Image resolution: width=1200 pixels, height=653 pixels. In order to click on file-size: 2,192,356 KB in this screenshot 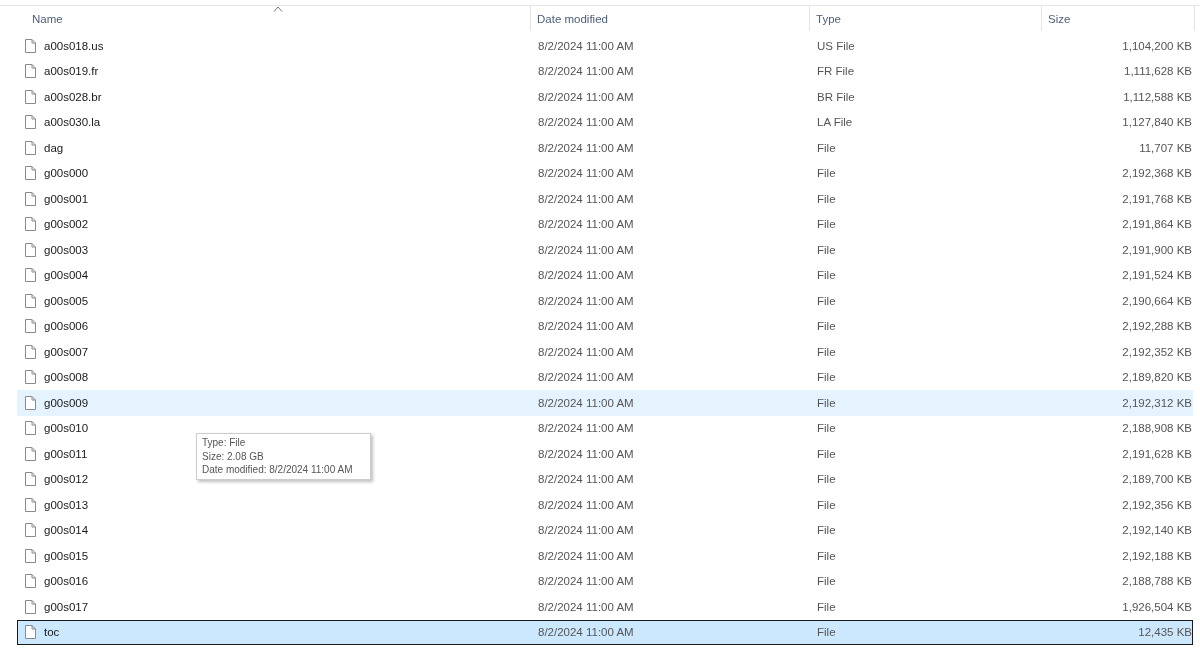, I will do `click(1157, 504)`.